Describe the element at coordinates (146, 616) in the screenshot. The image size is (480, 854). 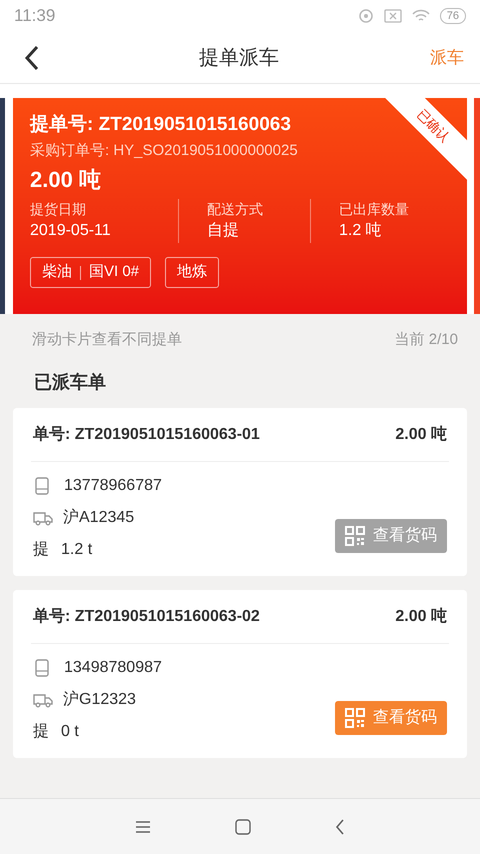
I see `order-number: 单号: ZT2019051015160063-02` at that location.